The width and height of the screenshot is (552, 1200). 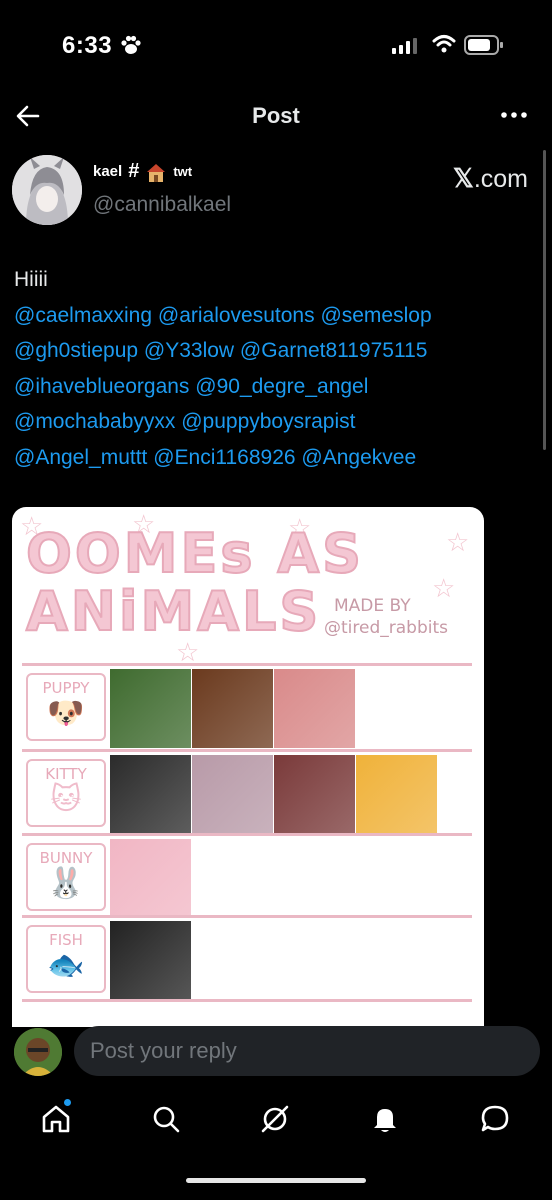 What do you see at coordinates (162, 205) in the screenshot?
I see `author-handle: @cannibalkael` at bounding box center [162, 205].